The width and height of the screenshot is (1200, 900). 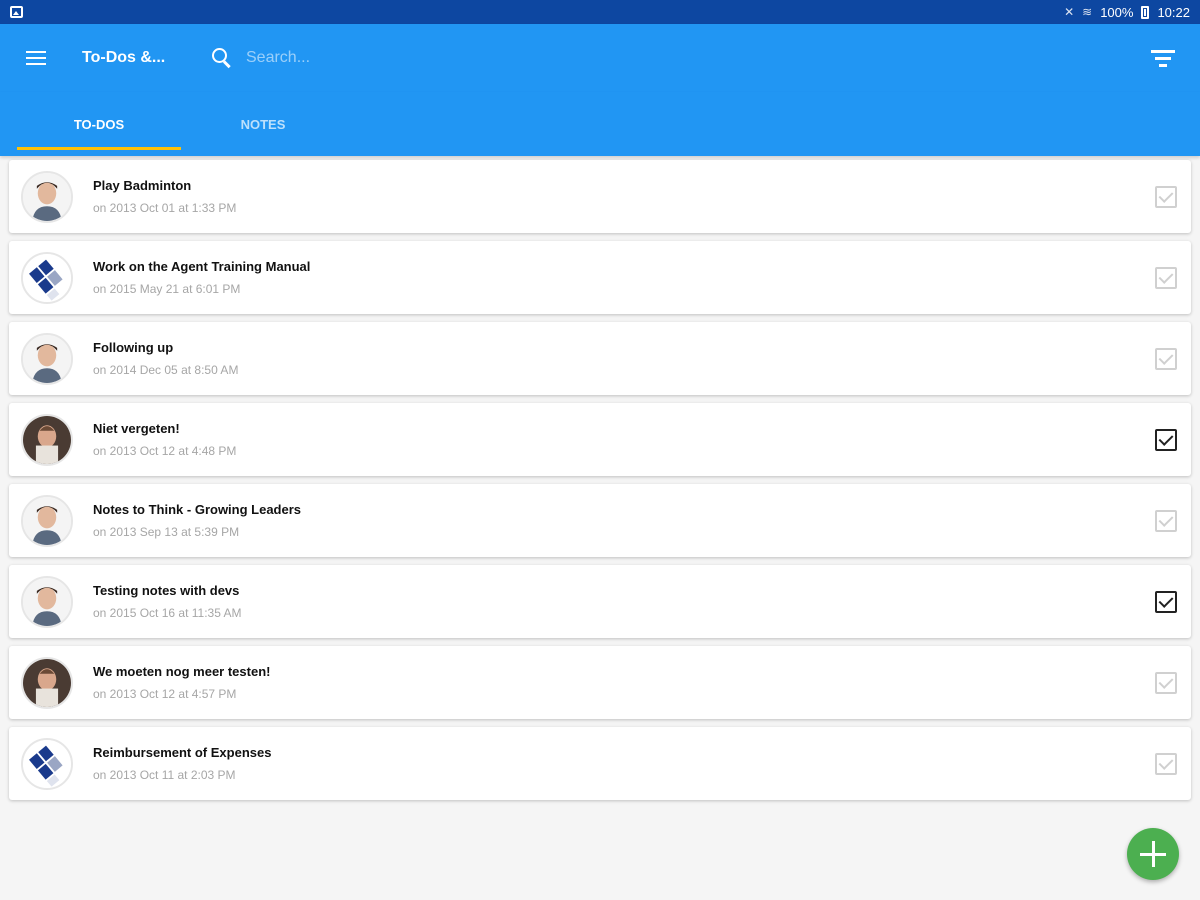 What do you see at coordinates (136, 428) in the screenshot?
I see `todo-title: Niet vergeten!` at bounding box center [136, 428].